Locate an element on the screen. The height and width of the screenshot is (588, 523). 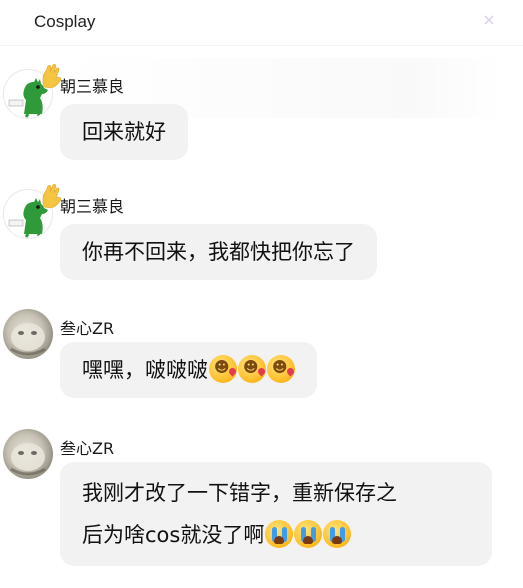
message-bubble: 嘿嘿，啵啵啵 is located at coordinates (188, 370).